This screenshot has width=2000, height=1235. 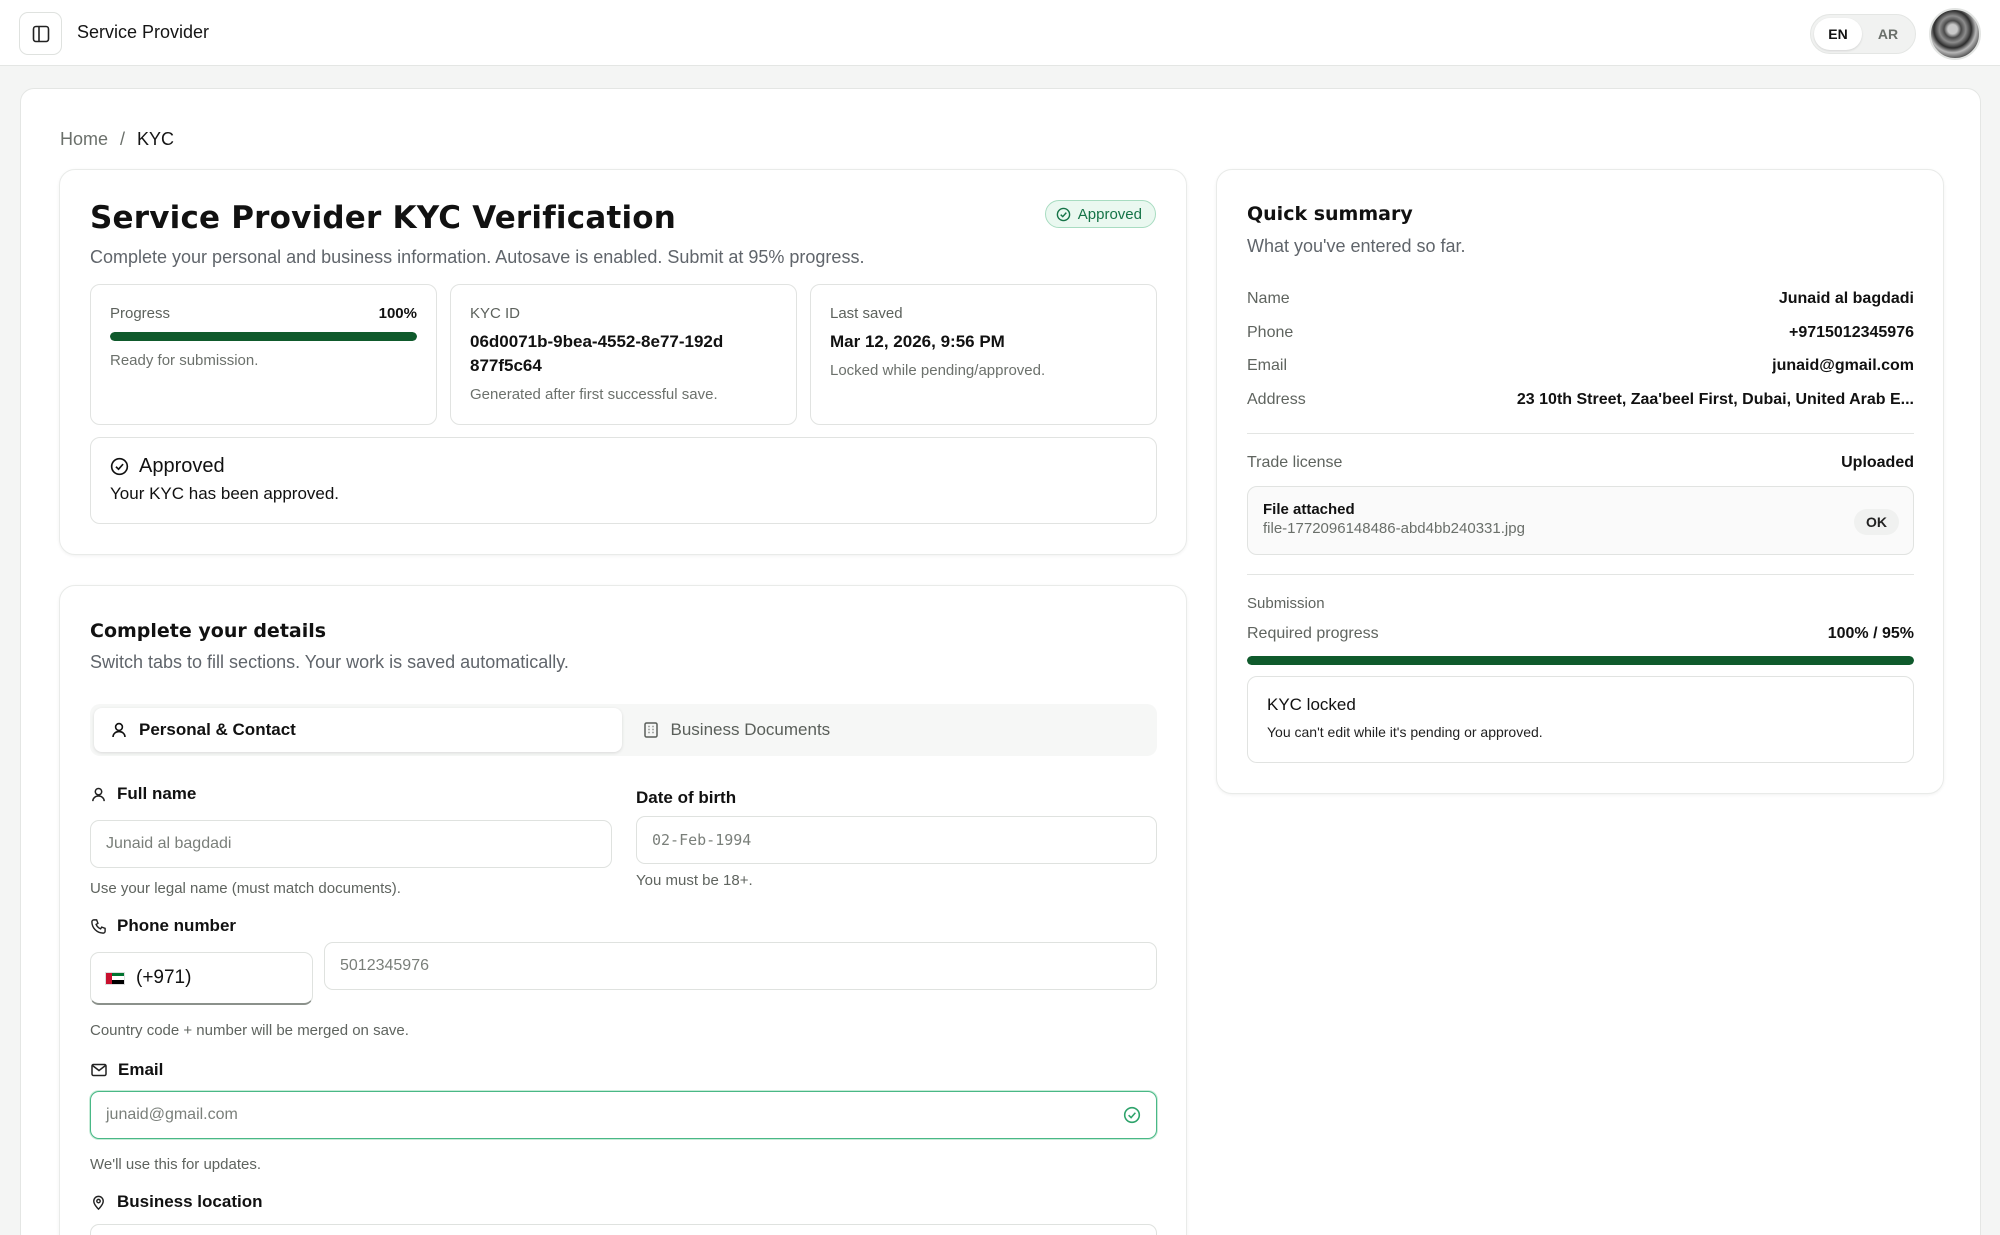 What do you see at coordinates (397, 313) in the screenshot?
I see `progress-percent: 100%` at bounding box center [397, 313].